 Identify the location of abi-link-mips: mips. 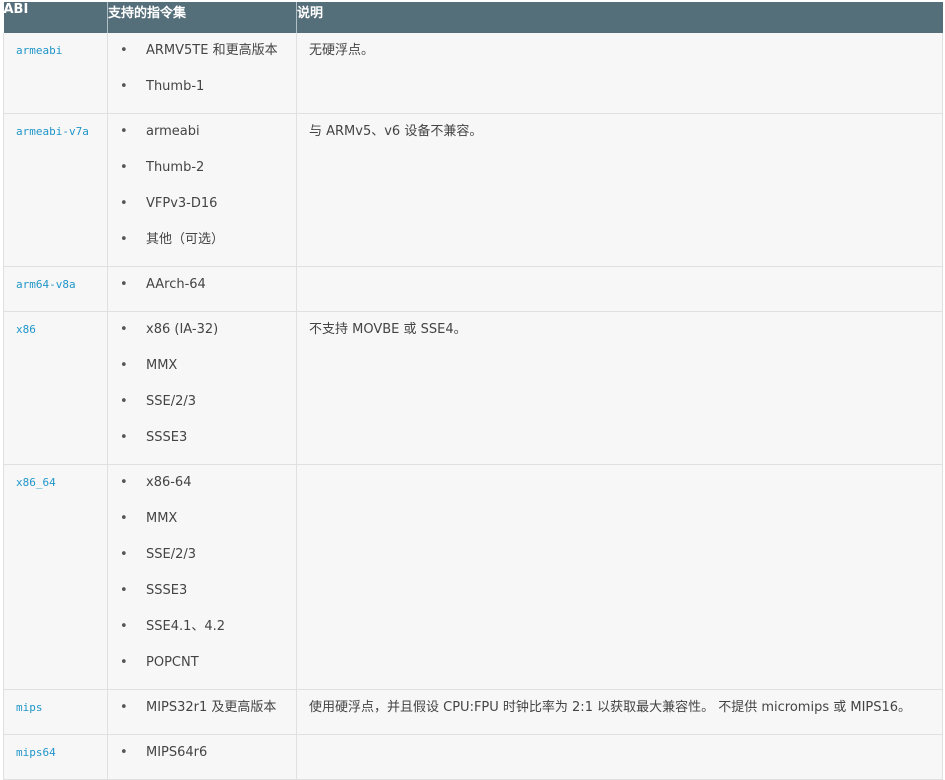
(55, 708).